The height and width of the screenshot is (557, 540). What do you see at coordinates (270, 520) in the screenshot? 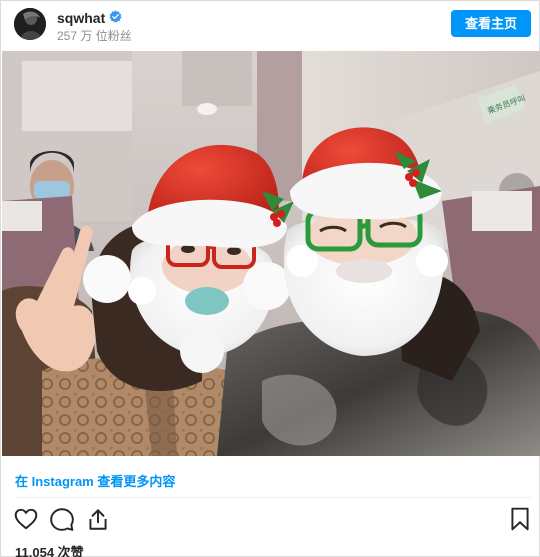
I see `post-actions` at bounding box center [270, 520].